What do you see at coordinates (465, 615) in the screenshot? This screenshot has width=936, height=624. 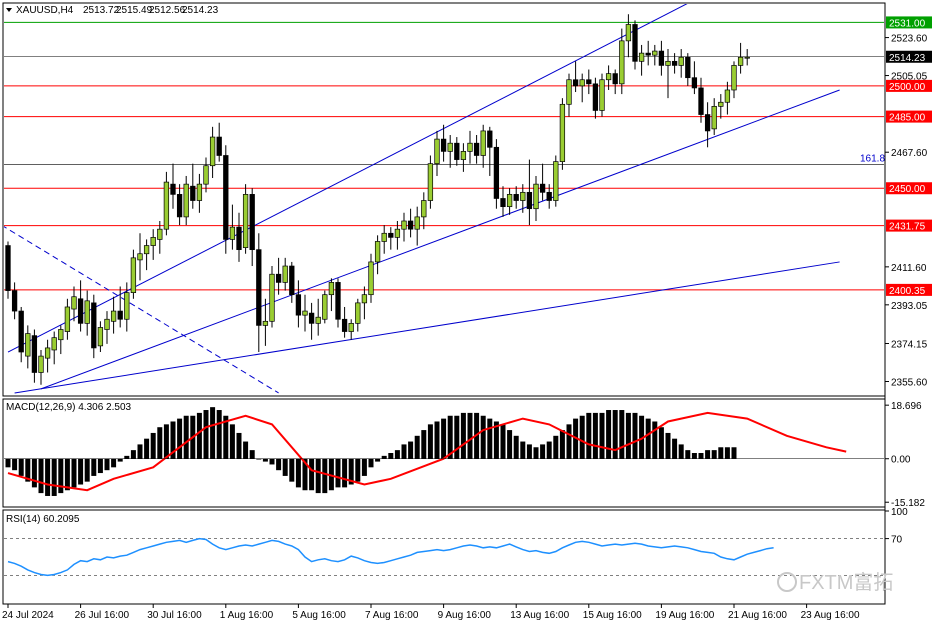 I see `time-tick-label: 9 Aug 16:00` at bounding box center [465, 615].